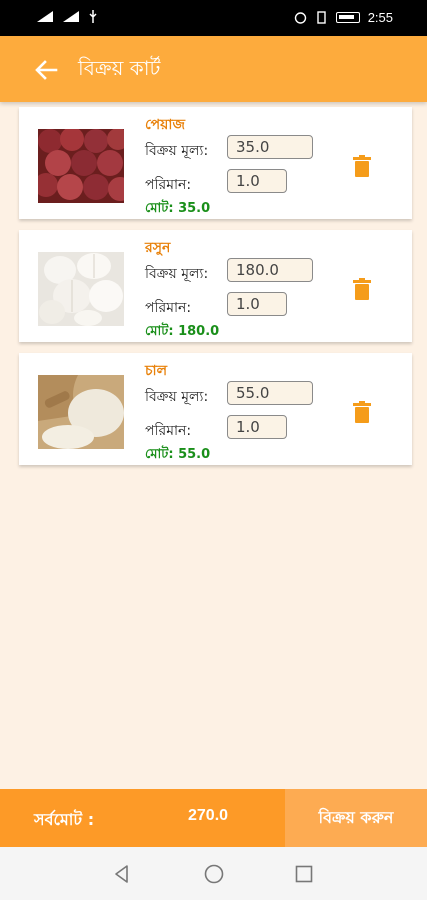  Describe the element at coordinates (64, 819) in the screenshot. I see `grand-total-label: সর্বমোট :` at that location.